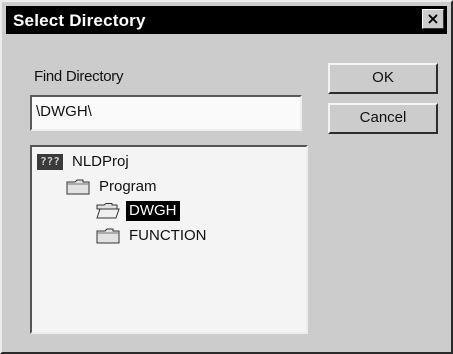  What do you see at coordinates (79, 76) in the screenshot?
I see `find-directory-label: Find Directory` at bounding box center [79, 76].